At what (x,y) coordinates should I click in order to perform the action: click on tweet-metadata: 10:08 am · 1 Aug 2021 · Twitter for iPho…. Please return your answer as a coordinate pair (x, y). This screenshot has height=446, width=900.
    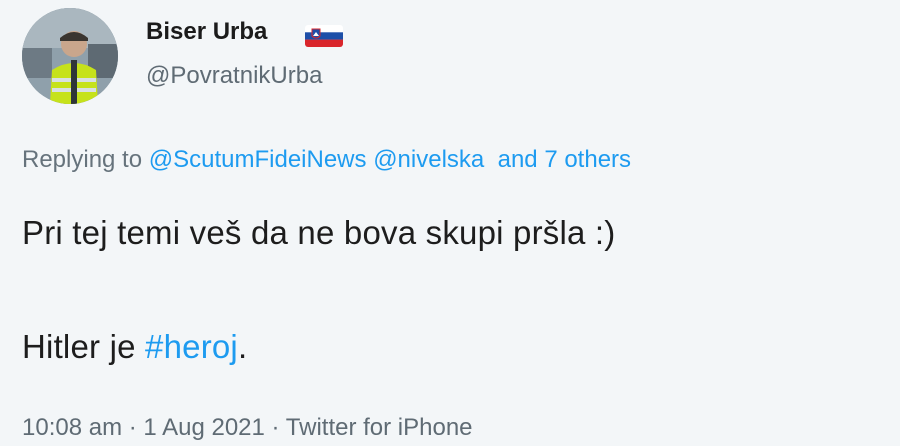
    Looking at the image, I should click on (247, 428).